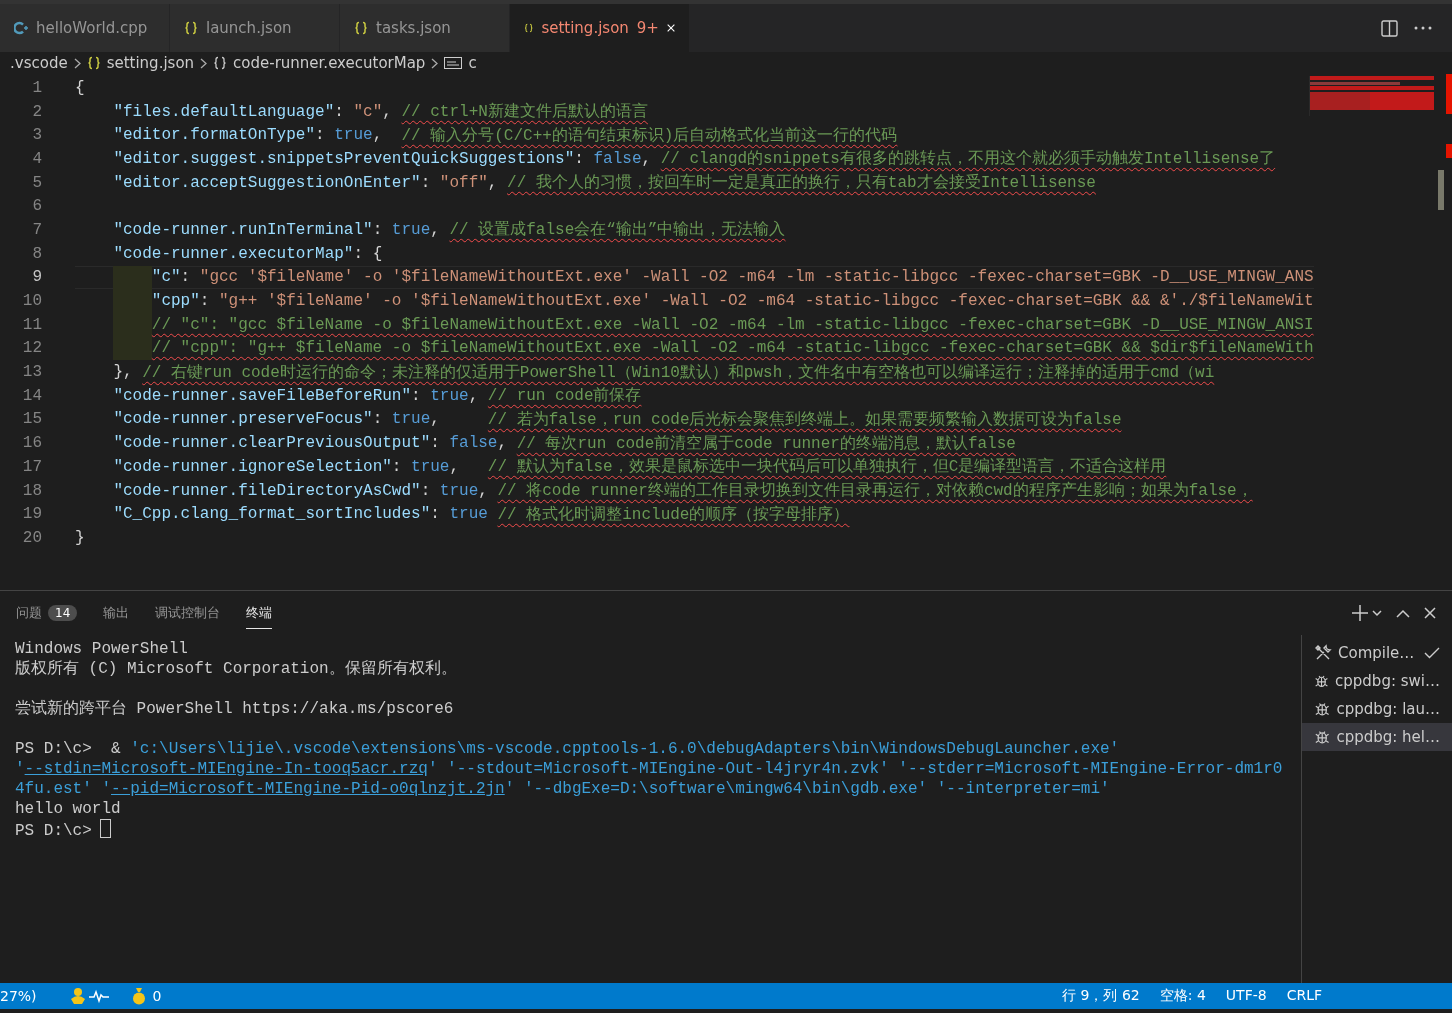 The width and height of the screenshot is (1452, 1013). Describe the element at coordinates (564, 444) in the screenshot. I see `code-line: "code-runner.clearPreviousOutput": false, // 每次run code前清空属于code runner的终端消息，默认false` at that location.